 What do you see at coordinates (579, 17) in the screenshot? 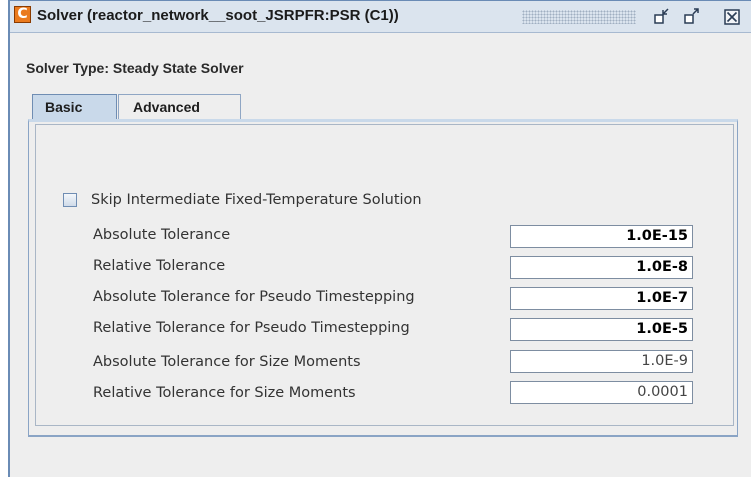
I see `title-bar-grip` at bounding box center [579, 17].